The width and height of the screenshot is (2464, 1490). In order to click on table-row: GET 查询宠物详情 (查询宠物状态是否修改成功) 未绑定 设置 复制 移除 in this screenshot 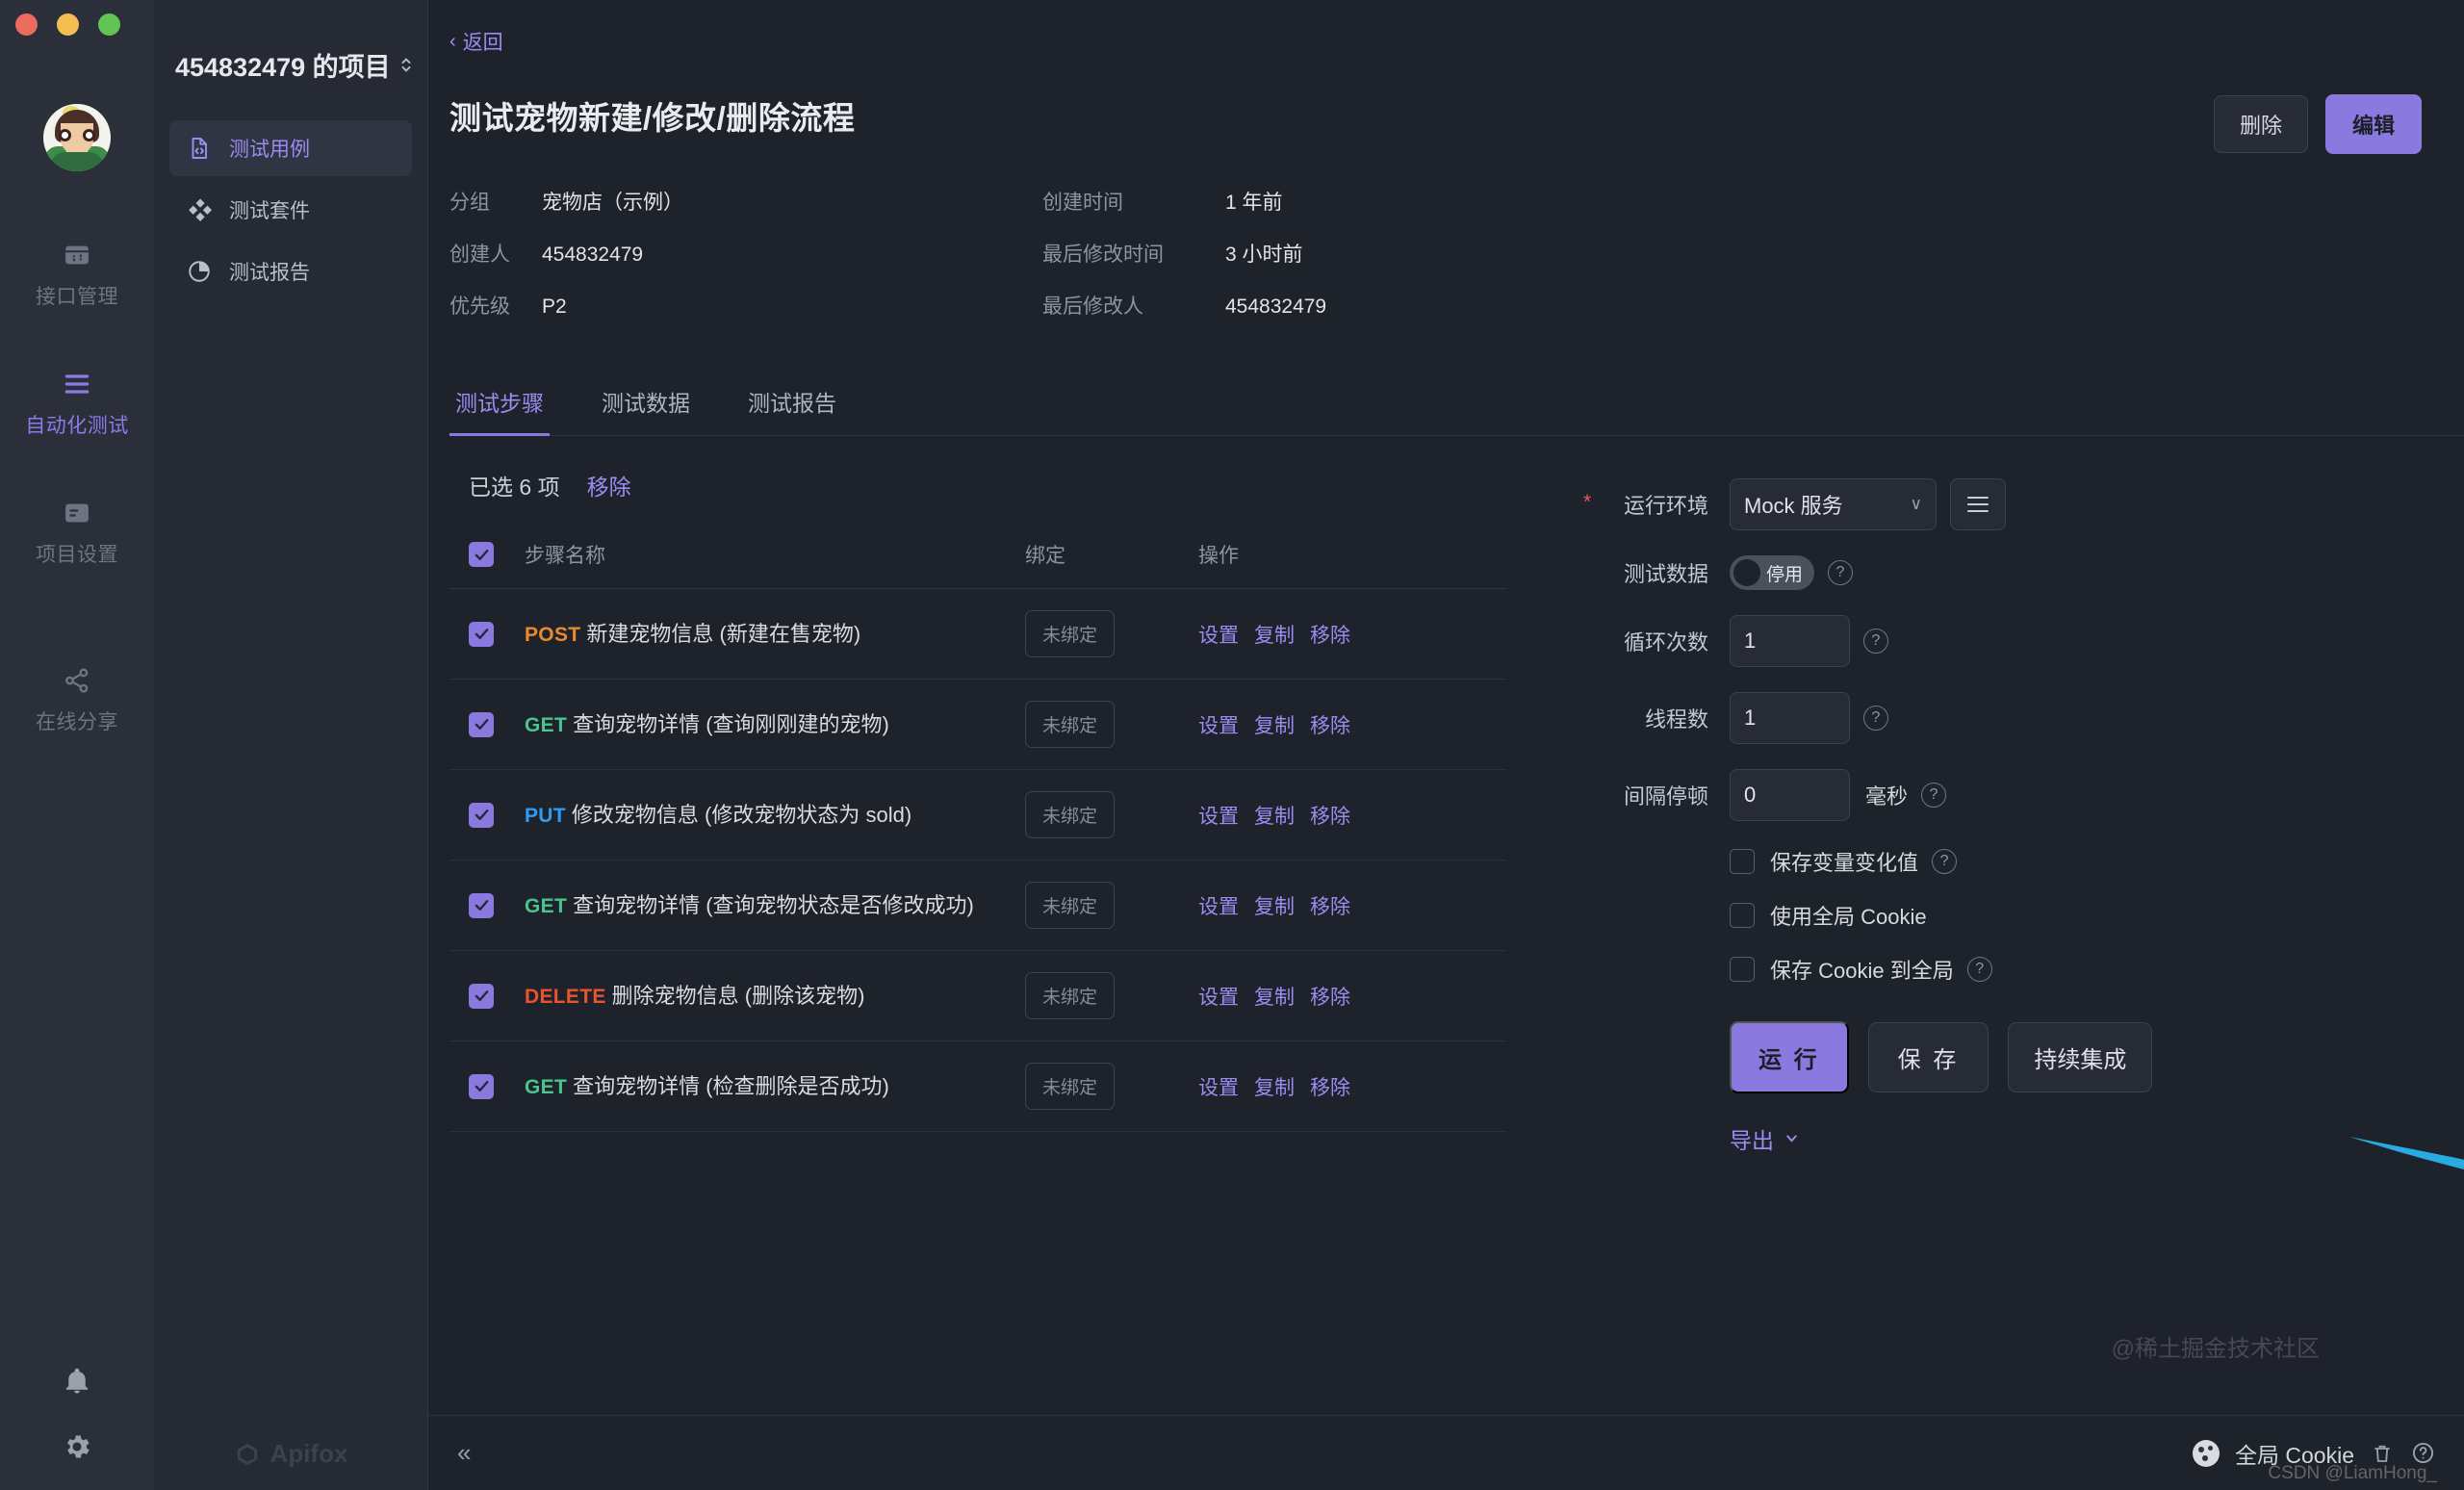, I will do `click(977, 905)`.